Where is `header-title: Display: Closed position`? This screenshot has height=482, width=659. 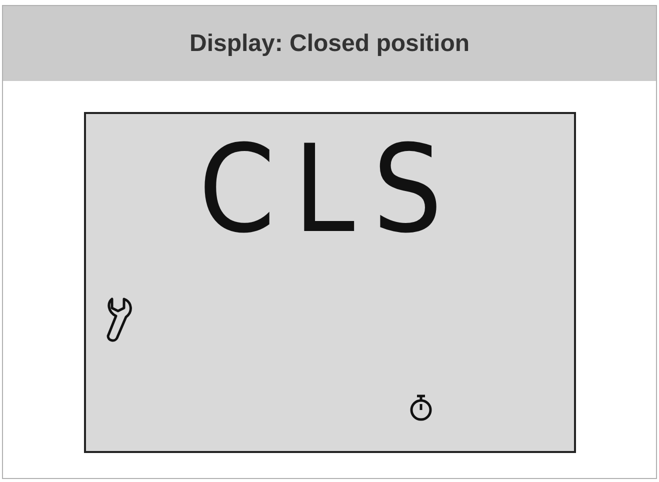
header-title: Display: Closed position is located at coordinates (329, 43).